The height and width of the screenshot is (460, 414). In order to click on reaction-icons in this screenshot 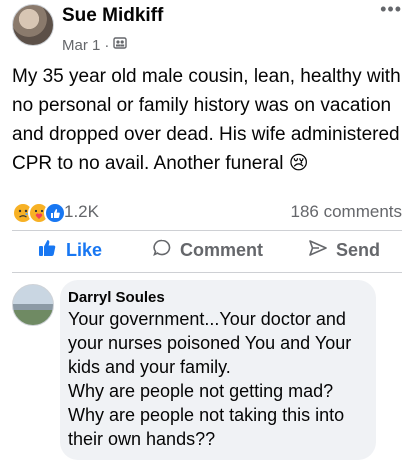, I will do `click(39, 213)`.